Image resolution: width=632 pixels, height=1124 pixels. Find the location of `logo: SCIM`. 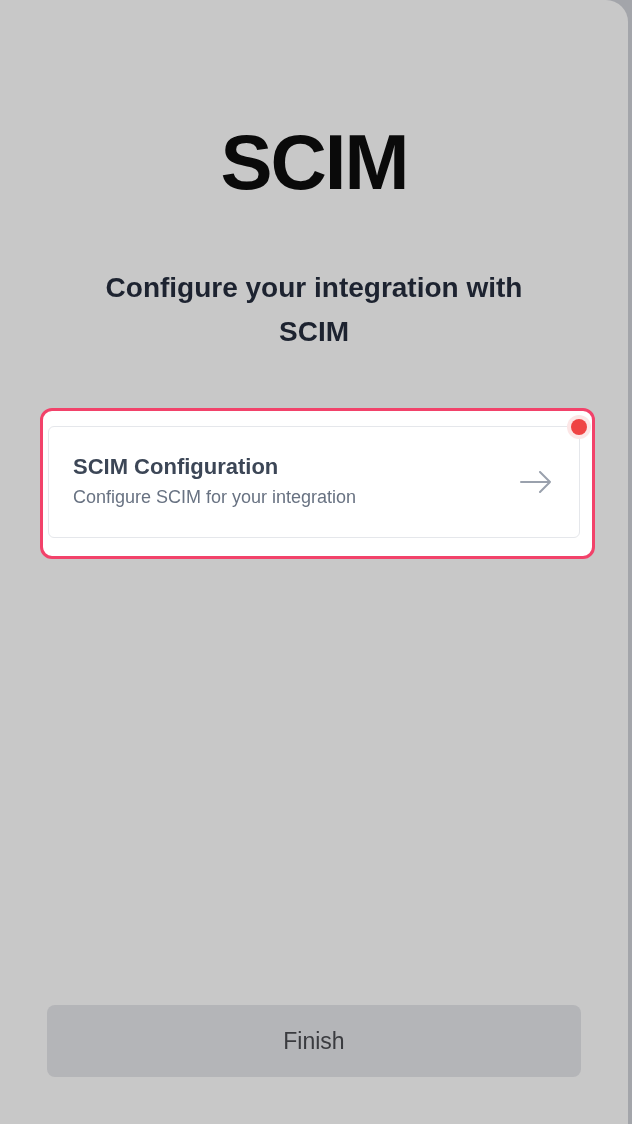

logo: SCIM is located at coordinates (314, 162).